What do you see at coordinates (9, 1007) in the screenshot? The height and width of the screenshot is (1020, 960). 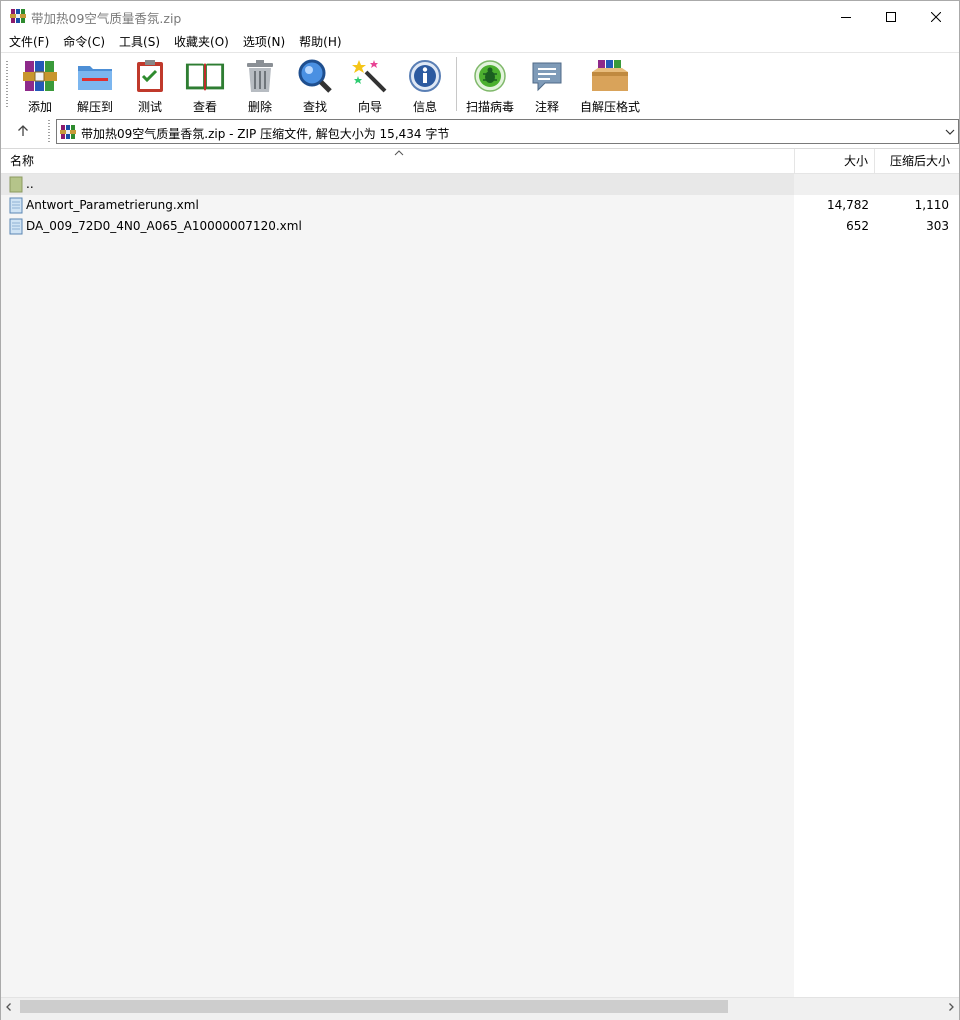 I see `scroll-left-icon` at bounding box center [9, 1007].